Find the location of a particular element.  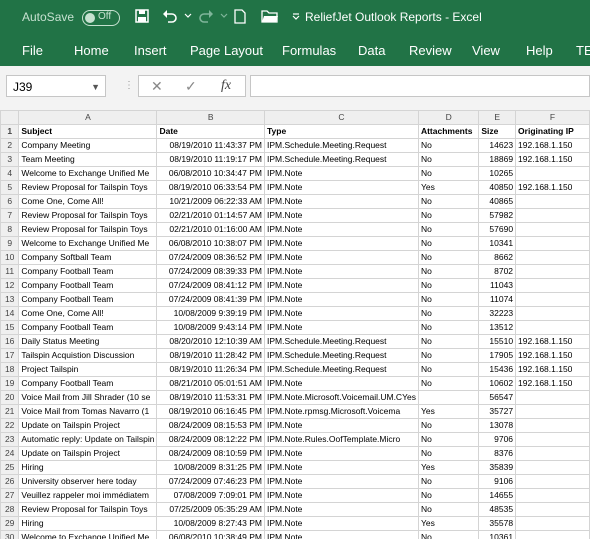

row-header: 15 is located at coordinates (10, 327).